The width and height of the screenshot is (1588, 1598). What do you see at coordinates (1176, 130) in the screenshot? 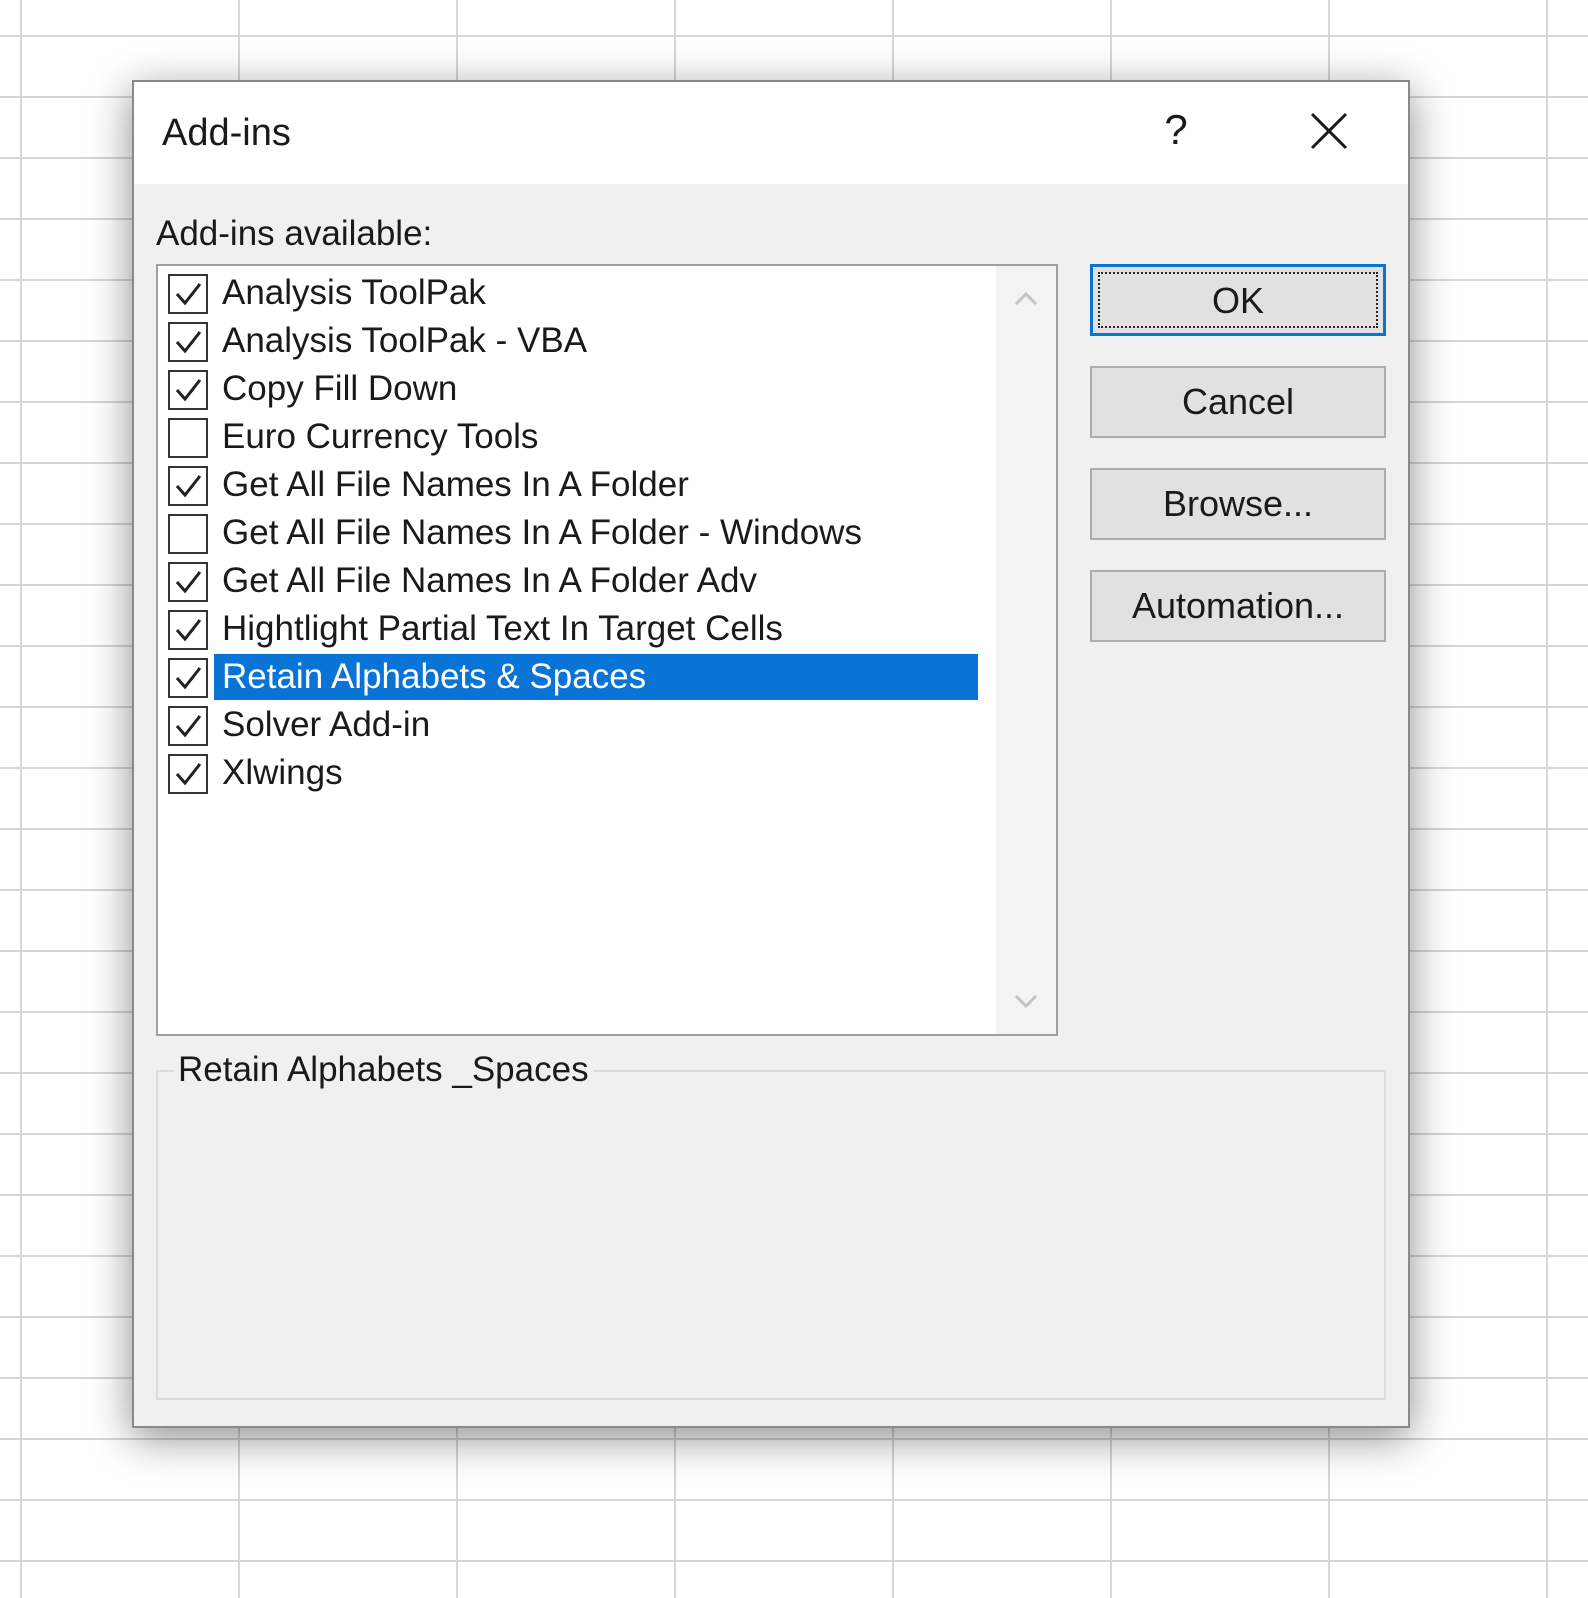
I see `help-button: ?` at bounding box center [1176, 130].